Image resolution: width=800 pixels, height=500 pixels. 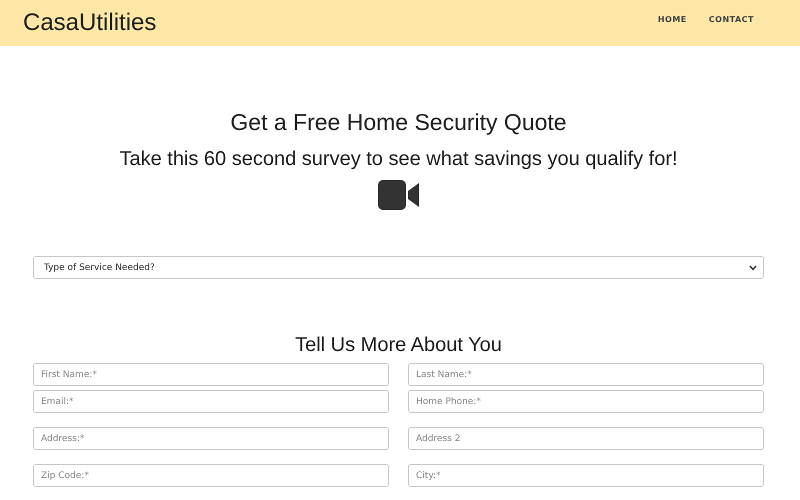 I want to click on nav-link: HOME, so click(x=672, y=19).